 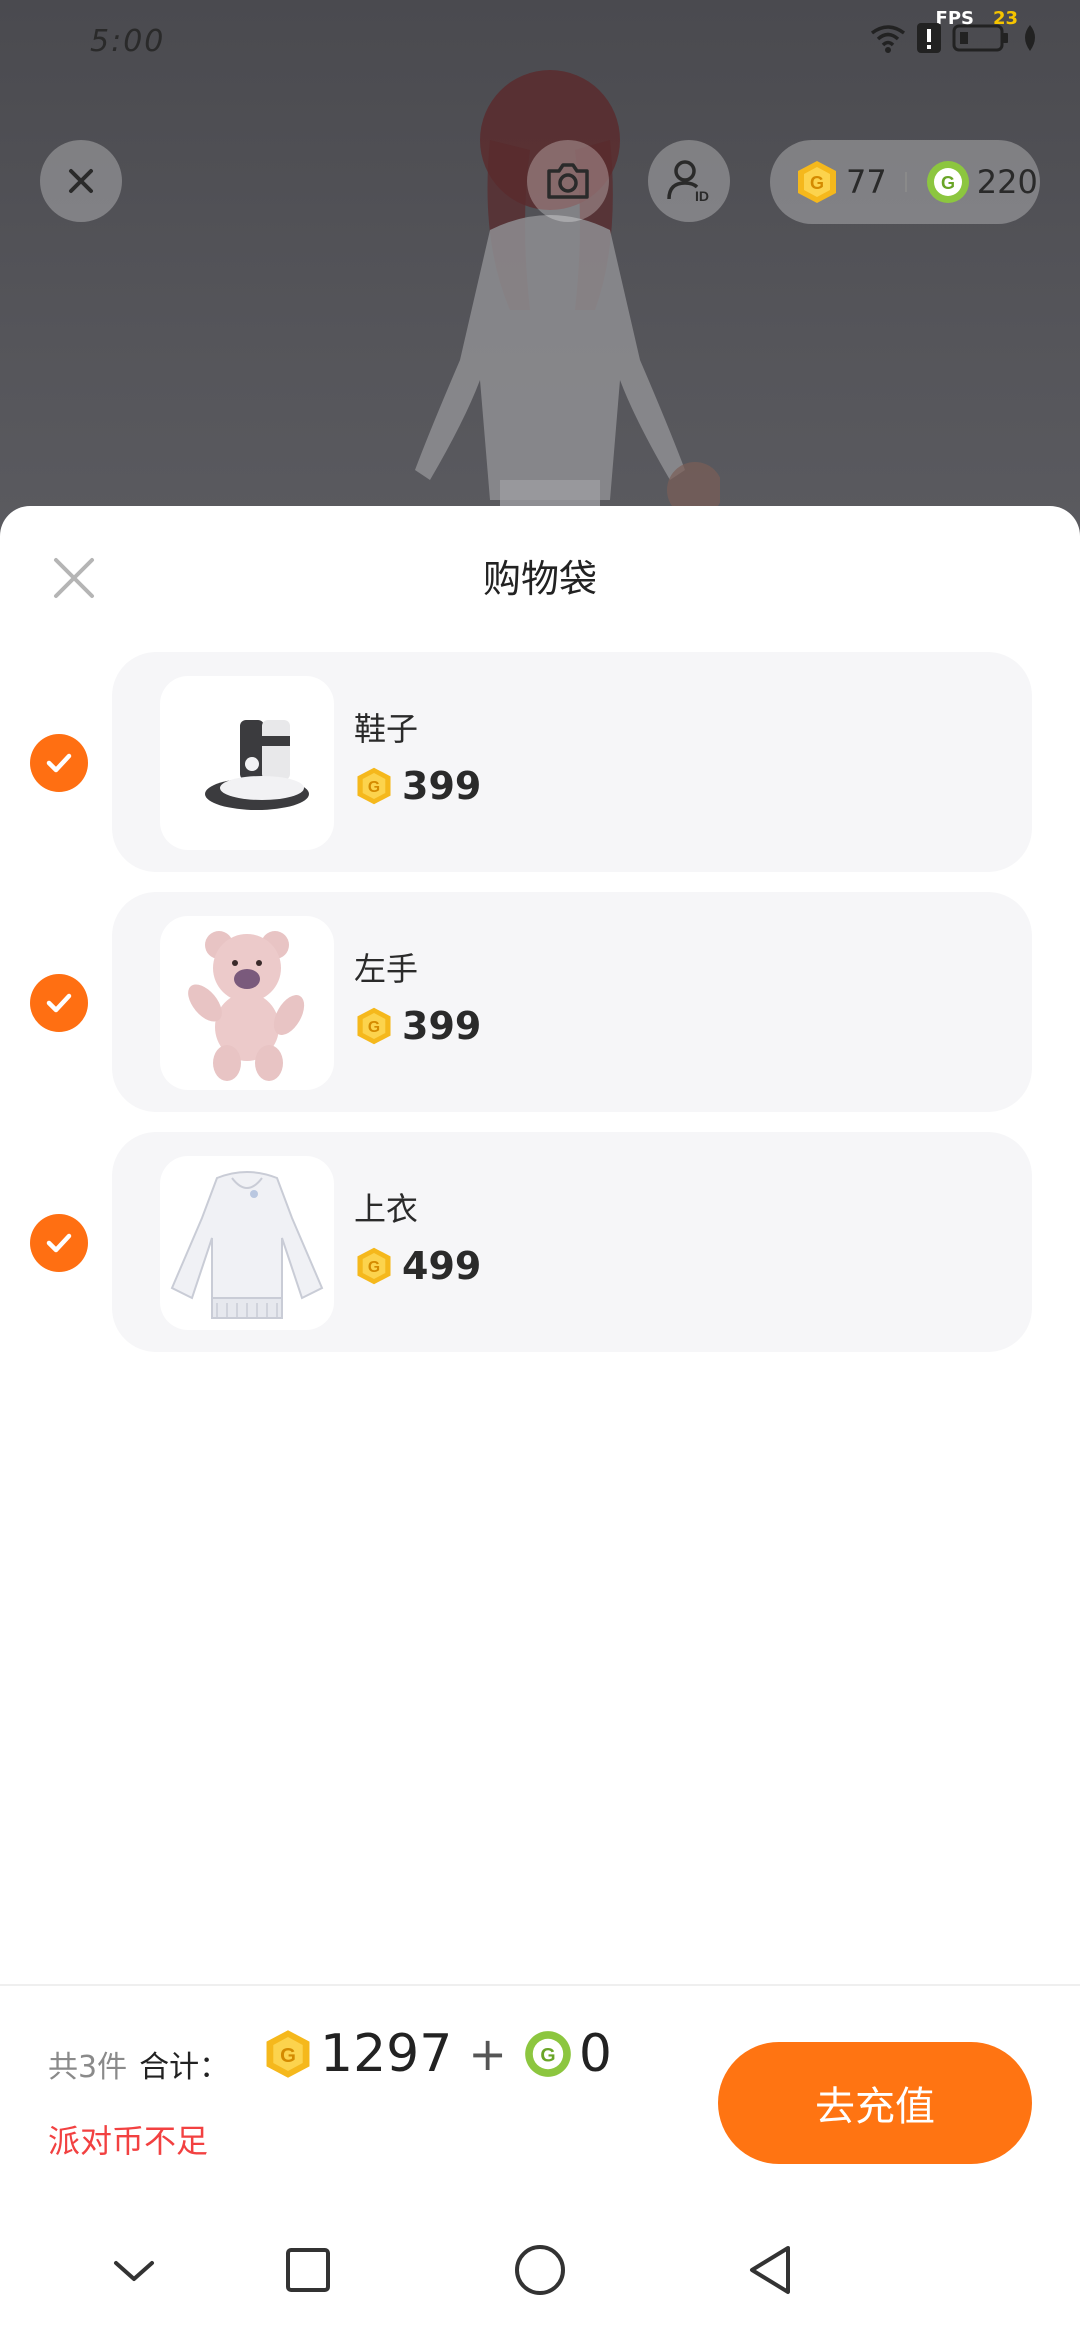 What do you see at coordinates (539, 579) in the screenshot?
I see `sheet-title: 购物袋` at bounding box center [539, 579].